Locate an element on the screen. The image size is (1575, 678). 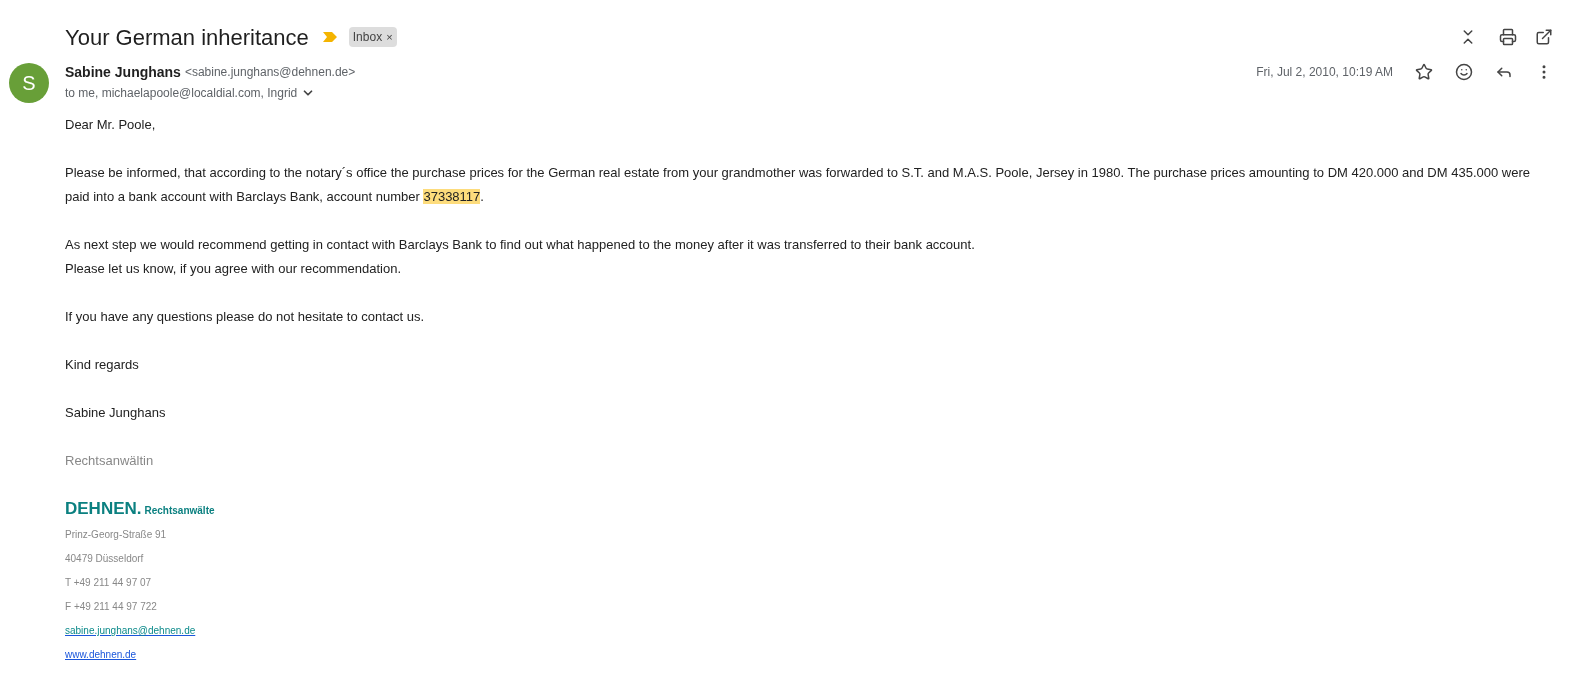
firm-subtitle: Rechtsanwälte is located at coordinates (179, 511).